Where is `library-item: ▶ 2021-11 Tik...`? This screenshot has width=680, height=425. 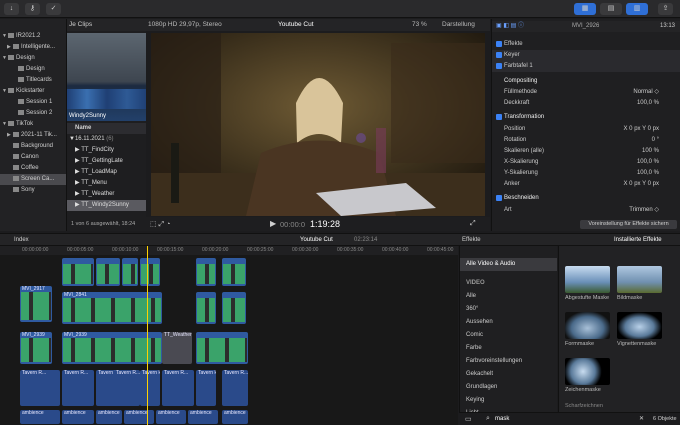 library-item: ▶ 2021-11 Tik... is located at coordinates (33, 135).